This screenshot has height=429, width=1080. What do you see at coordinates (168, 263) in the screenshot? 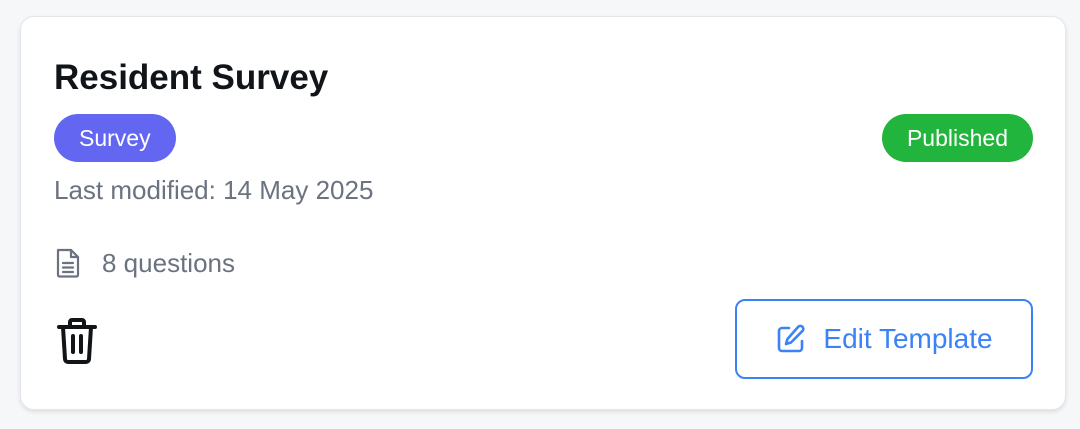
I see `question-count-label: 8 questions` at bounding box center [168, 263].